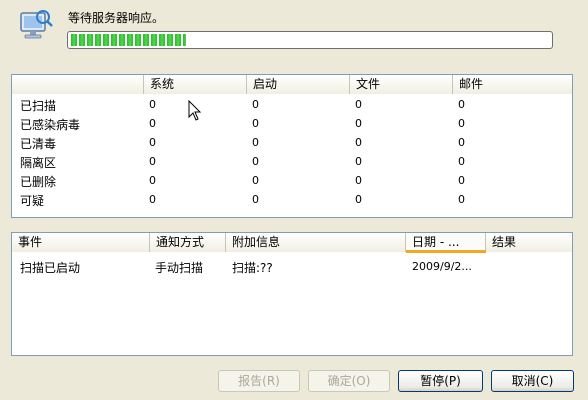 The image size is (588, 400). Describe the element at coordinates (77, 84) in the screenshot. I see `stats-header-blank` at that location.